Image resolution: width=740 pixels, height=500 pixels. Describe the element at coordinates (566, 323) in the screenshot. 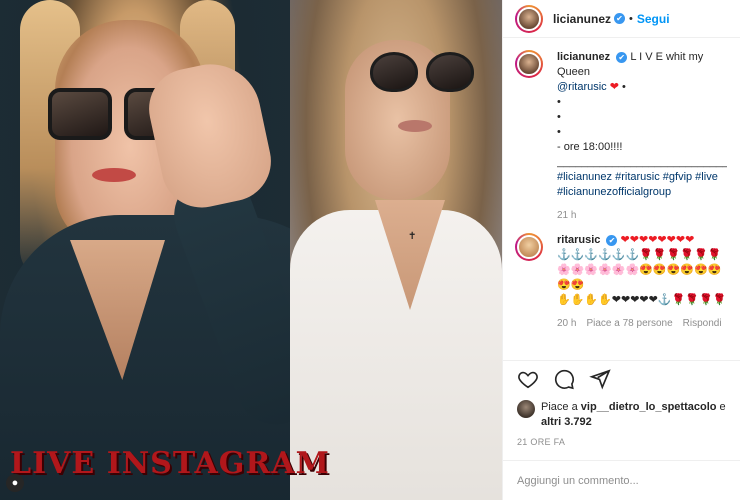

I see `comment-age: 20 h` at that location.